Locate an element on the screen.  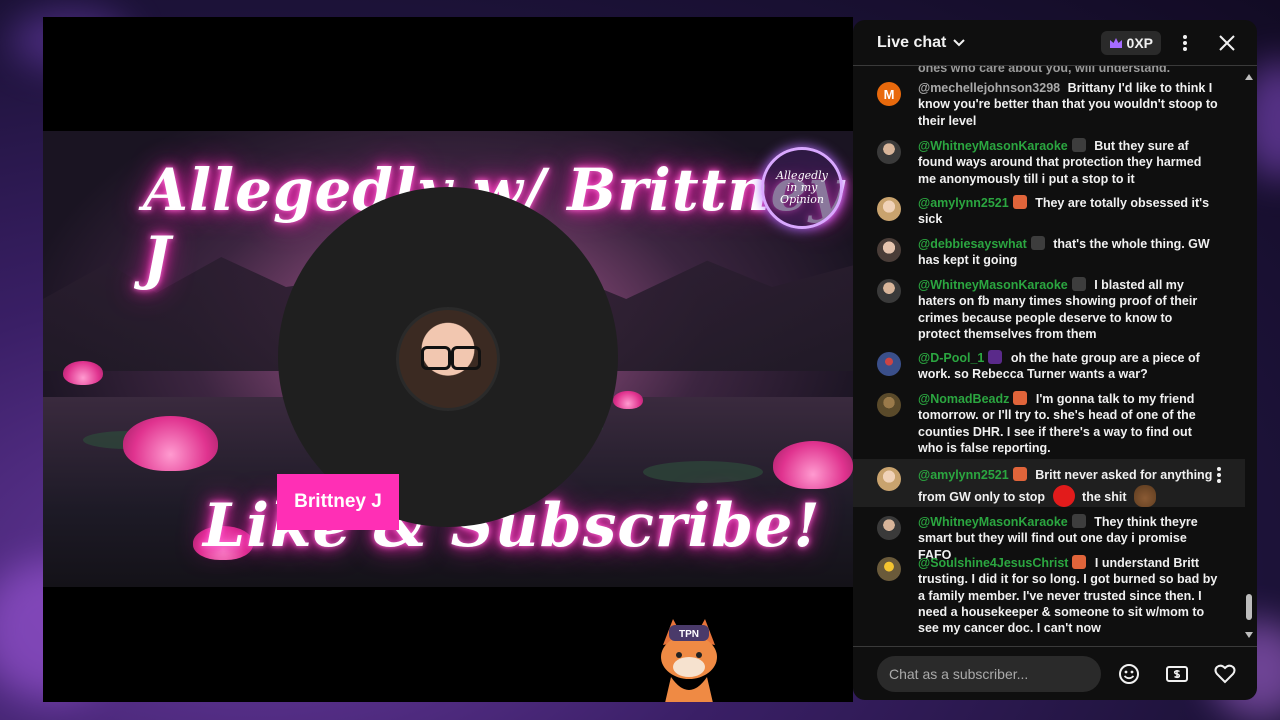
close-icon is located at coordinates (1227, 42).